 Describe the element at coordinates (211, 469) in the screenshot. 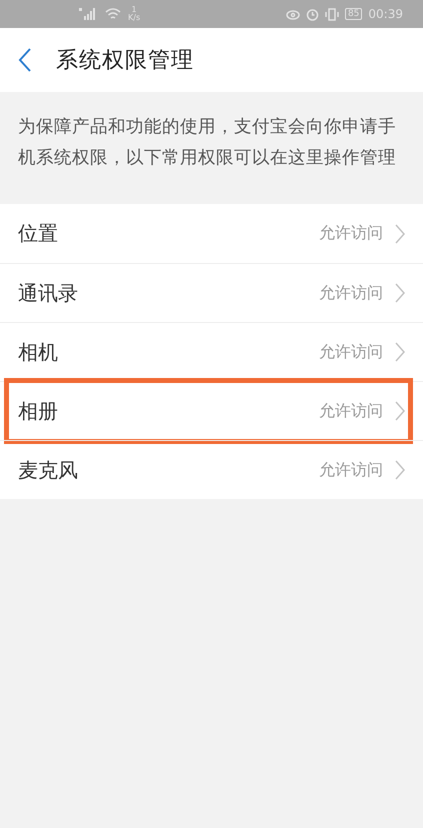

I see `permission-row: 麦克风 允许访问` at that location.